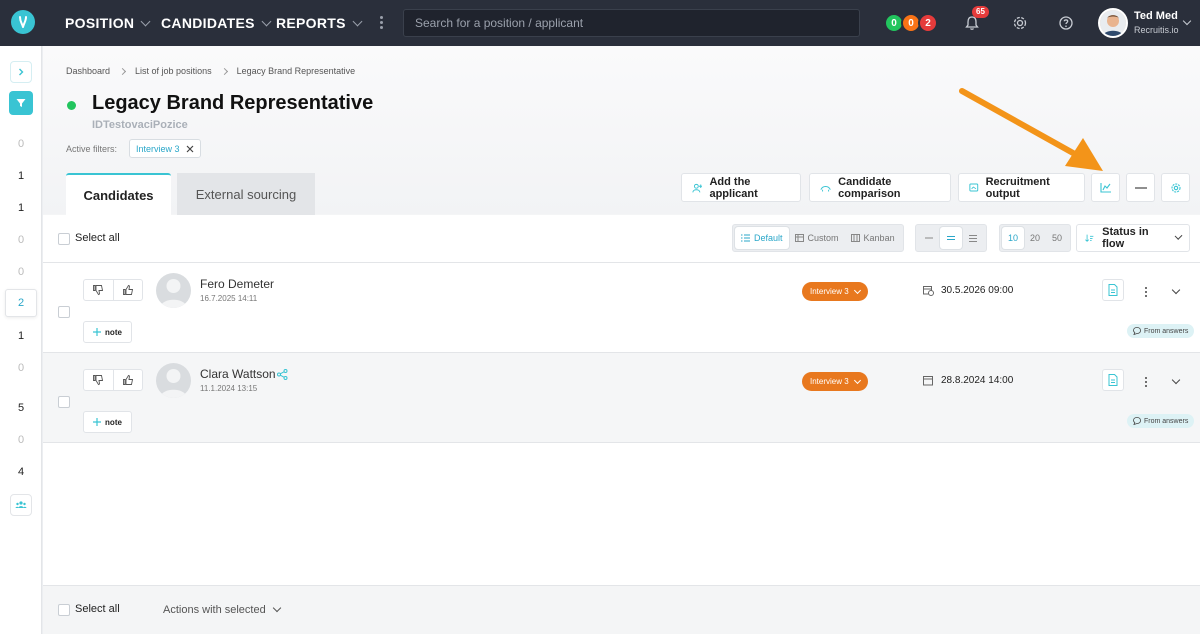  I want to click on rating-buttons, so click(113, 380).